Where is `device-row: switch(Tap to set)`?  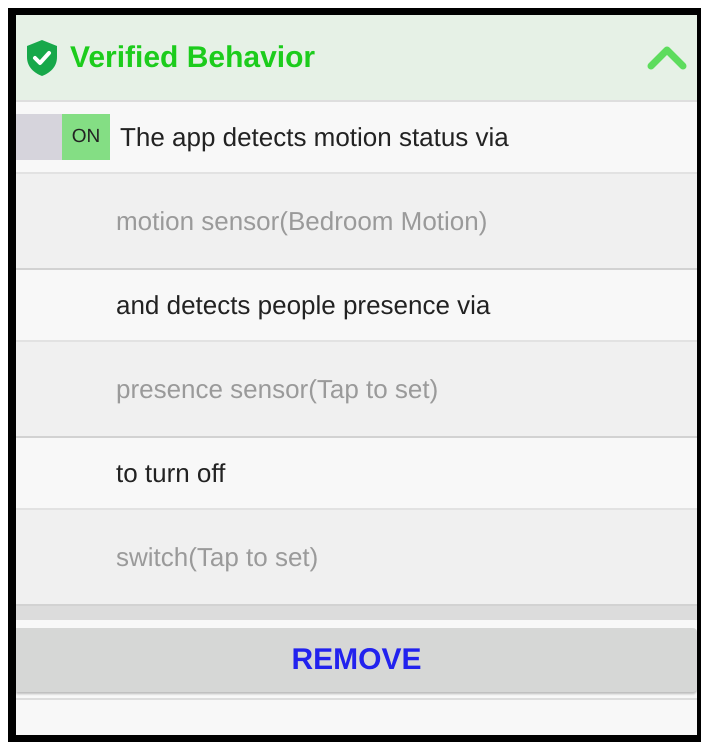
device-row: switch(Tap to set) is located at coordinates (356, 558).